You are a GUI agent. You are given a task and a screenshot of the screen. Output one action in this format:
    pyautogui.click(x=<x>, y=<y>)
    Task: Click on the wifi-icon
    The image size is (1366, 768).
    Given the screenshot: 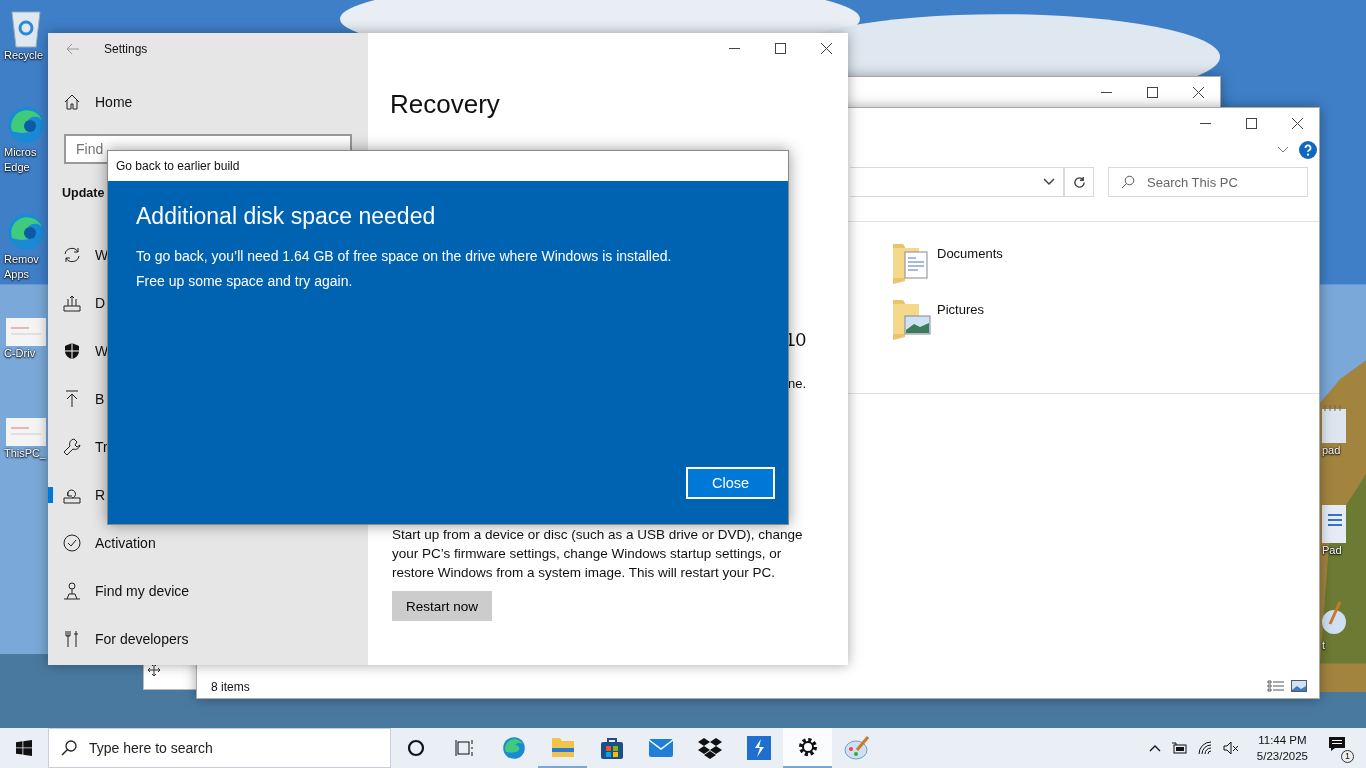 What is the action you would take?
    pyautogui.click(x=1204, y=748)
    